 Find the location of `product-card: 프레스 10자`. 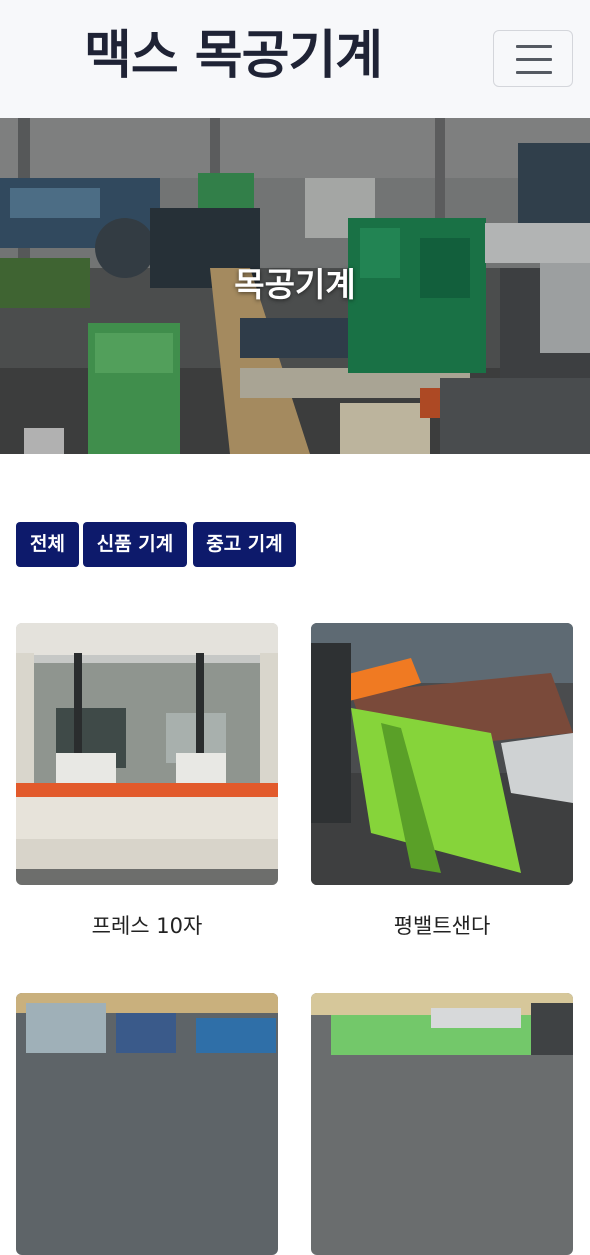

product-card: 프레스 10자 is located at coordinates (147, 783).